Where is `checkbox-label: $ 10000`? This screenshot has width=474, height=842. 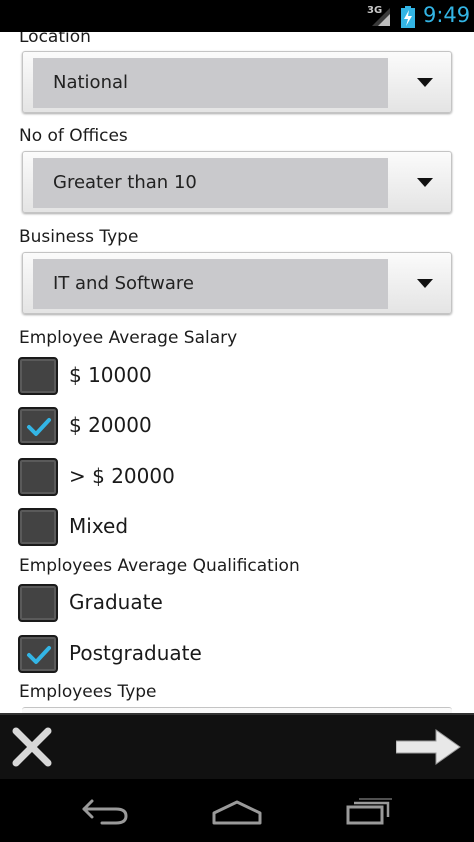
checkbox-label: $ 10000 is located at coordinates (110, 375).